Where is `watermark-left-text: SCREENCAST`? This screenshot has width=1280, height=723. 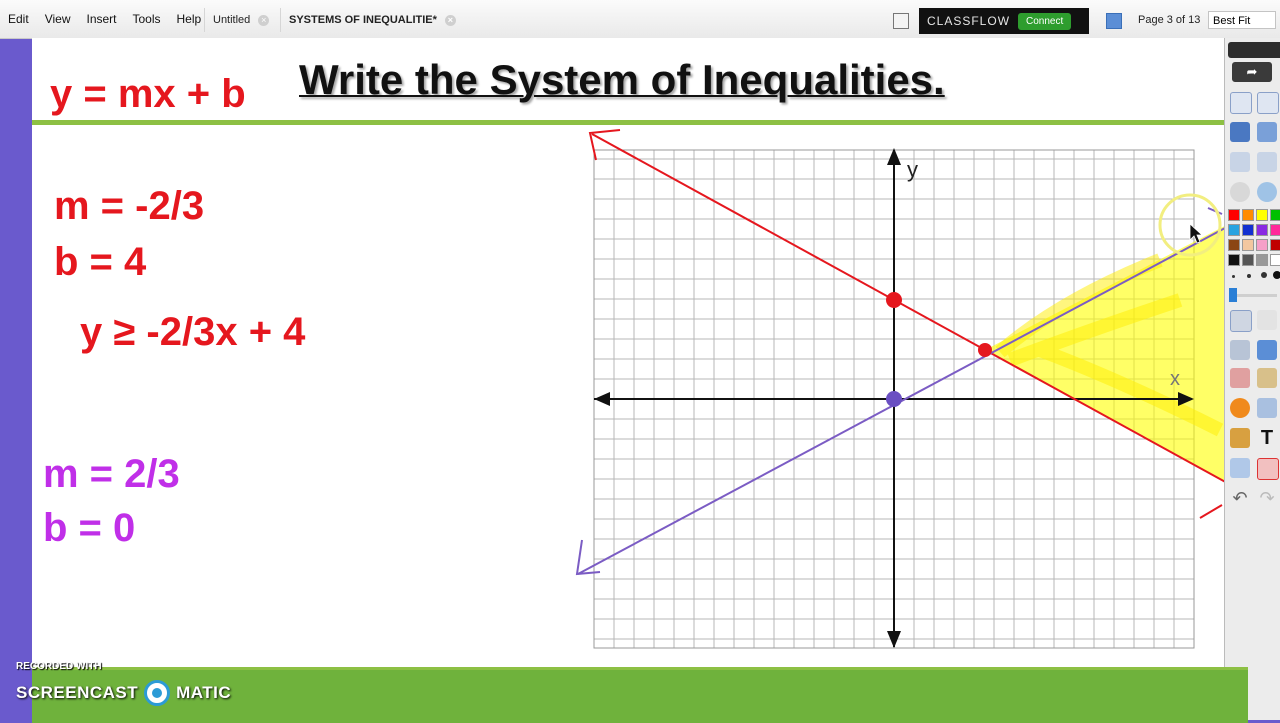 watermark-left-text: SCREENCAST is located at coordinates (77, 692).